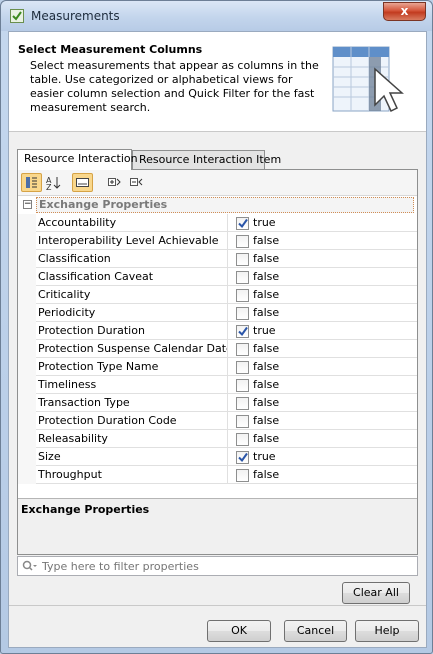  I want to click on property-name: Transaction Type, so click(132, 403).